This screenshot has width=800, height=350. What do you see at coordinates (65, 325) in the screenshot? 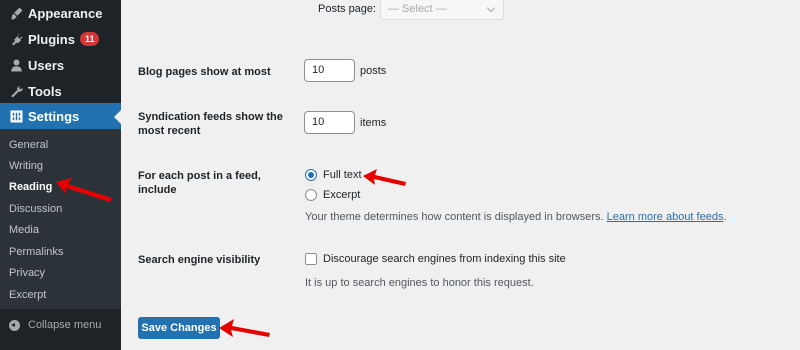
I see `collapse-menu-label: Collapse menu` at bounding box center [65, 325].